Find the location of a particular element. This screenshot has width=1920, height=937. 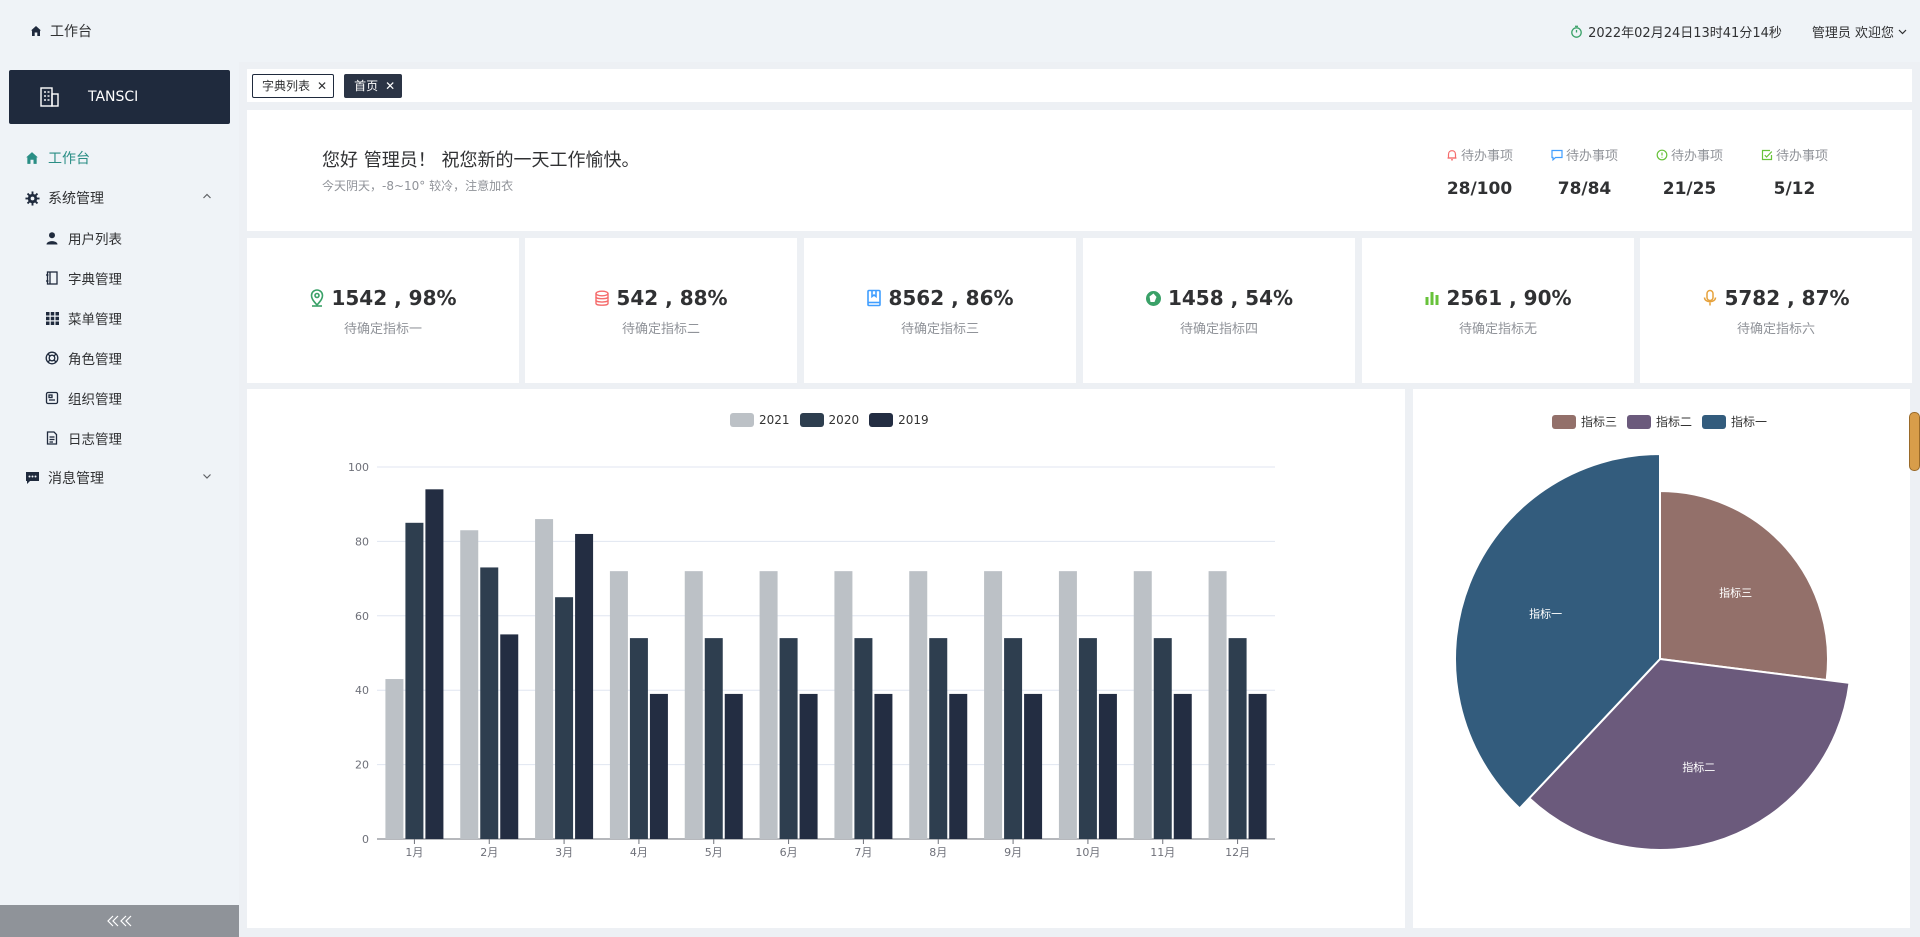

stat-card: 8562 , 86% 待确定指标三 is located at coordinates (940, 310).